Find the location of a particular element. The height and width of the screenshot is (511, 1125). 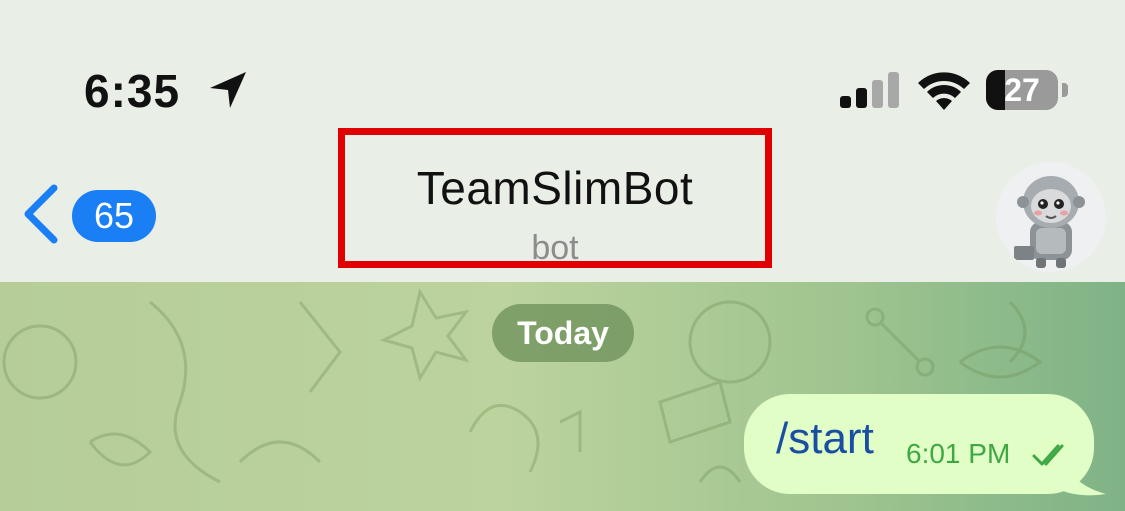

battery-icon: 27 is located at coordinates (1027, 90).